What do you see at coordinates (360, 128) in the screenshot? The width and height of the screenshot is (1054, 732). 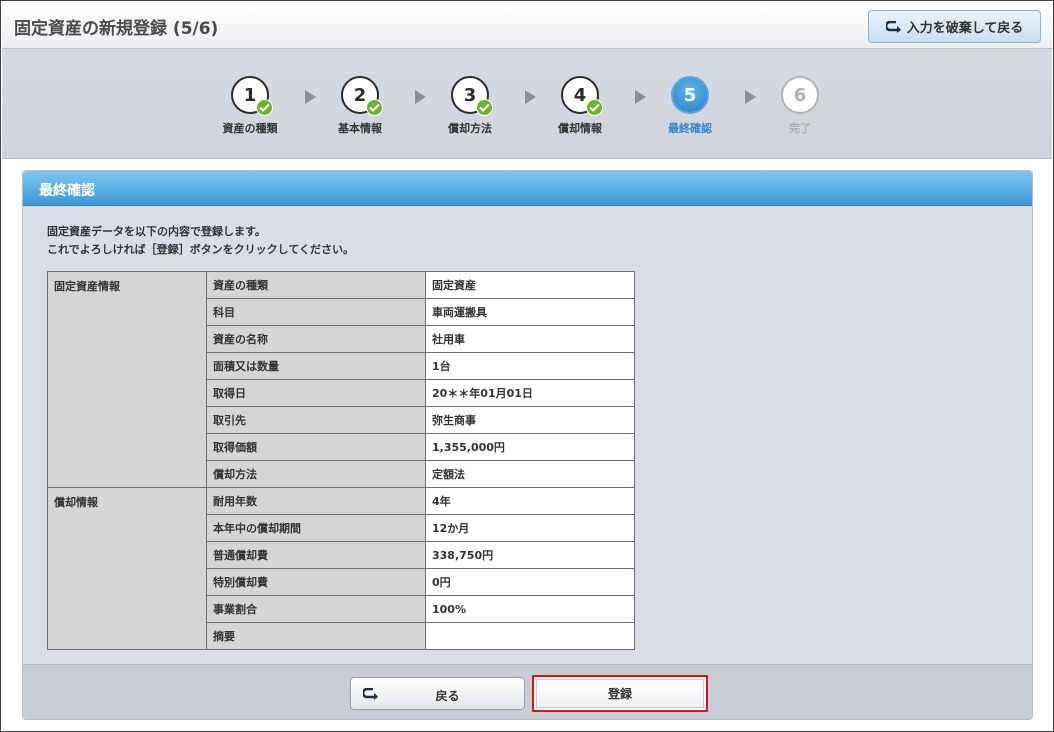 I see `step-label: 基本情報` at bounding box center [360, 128].